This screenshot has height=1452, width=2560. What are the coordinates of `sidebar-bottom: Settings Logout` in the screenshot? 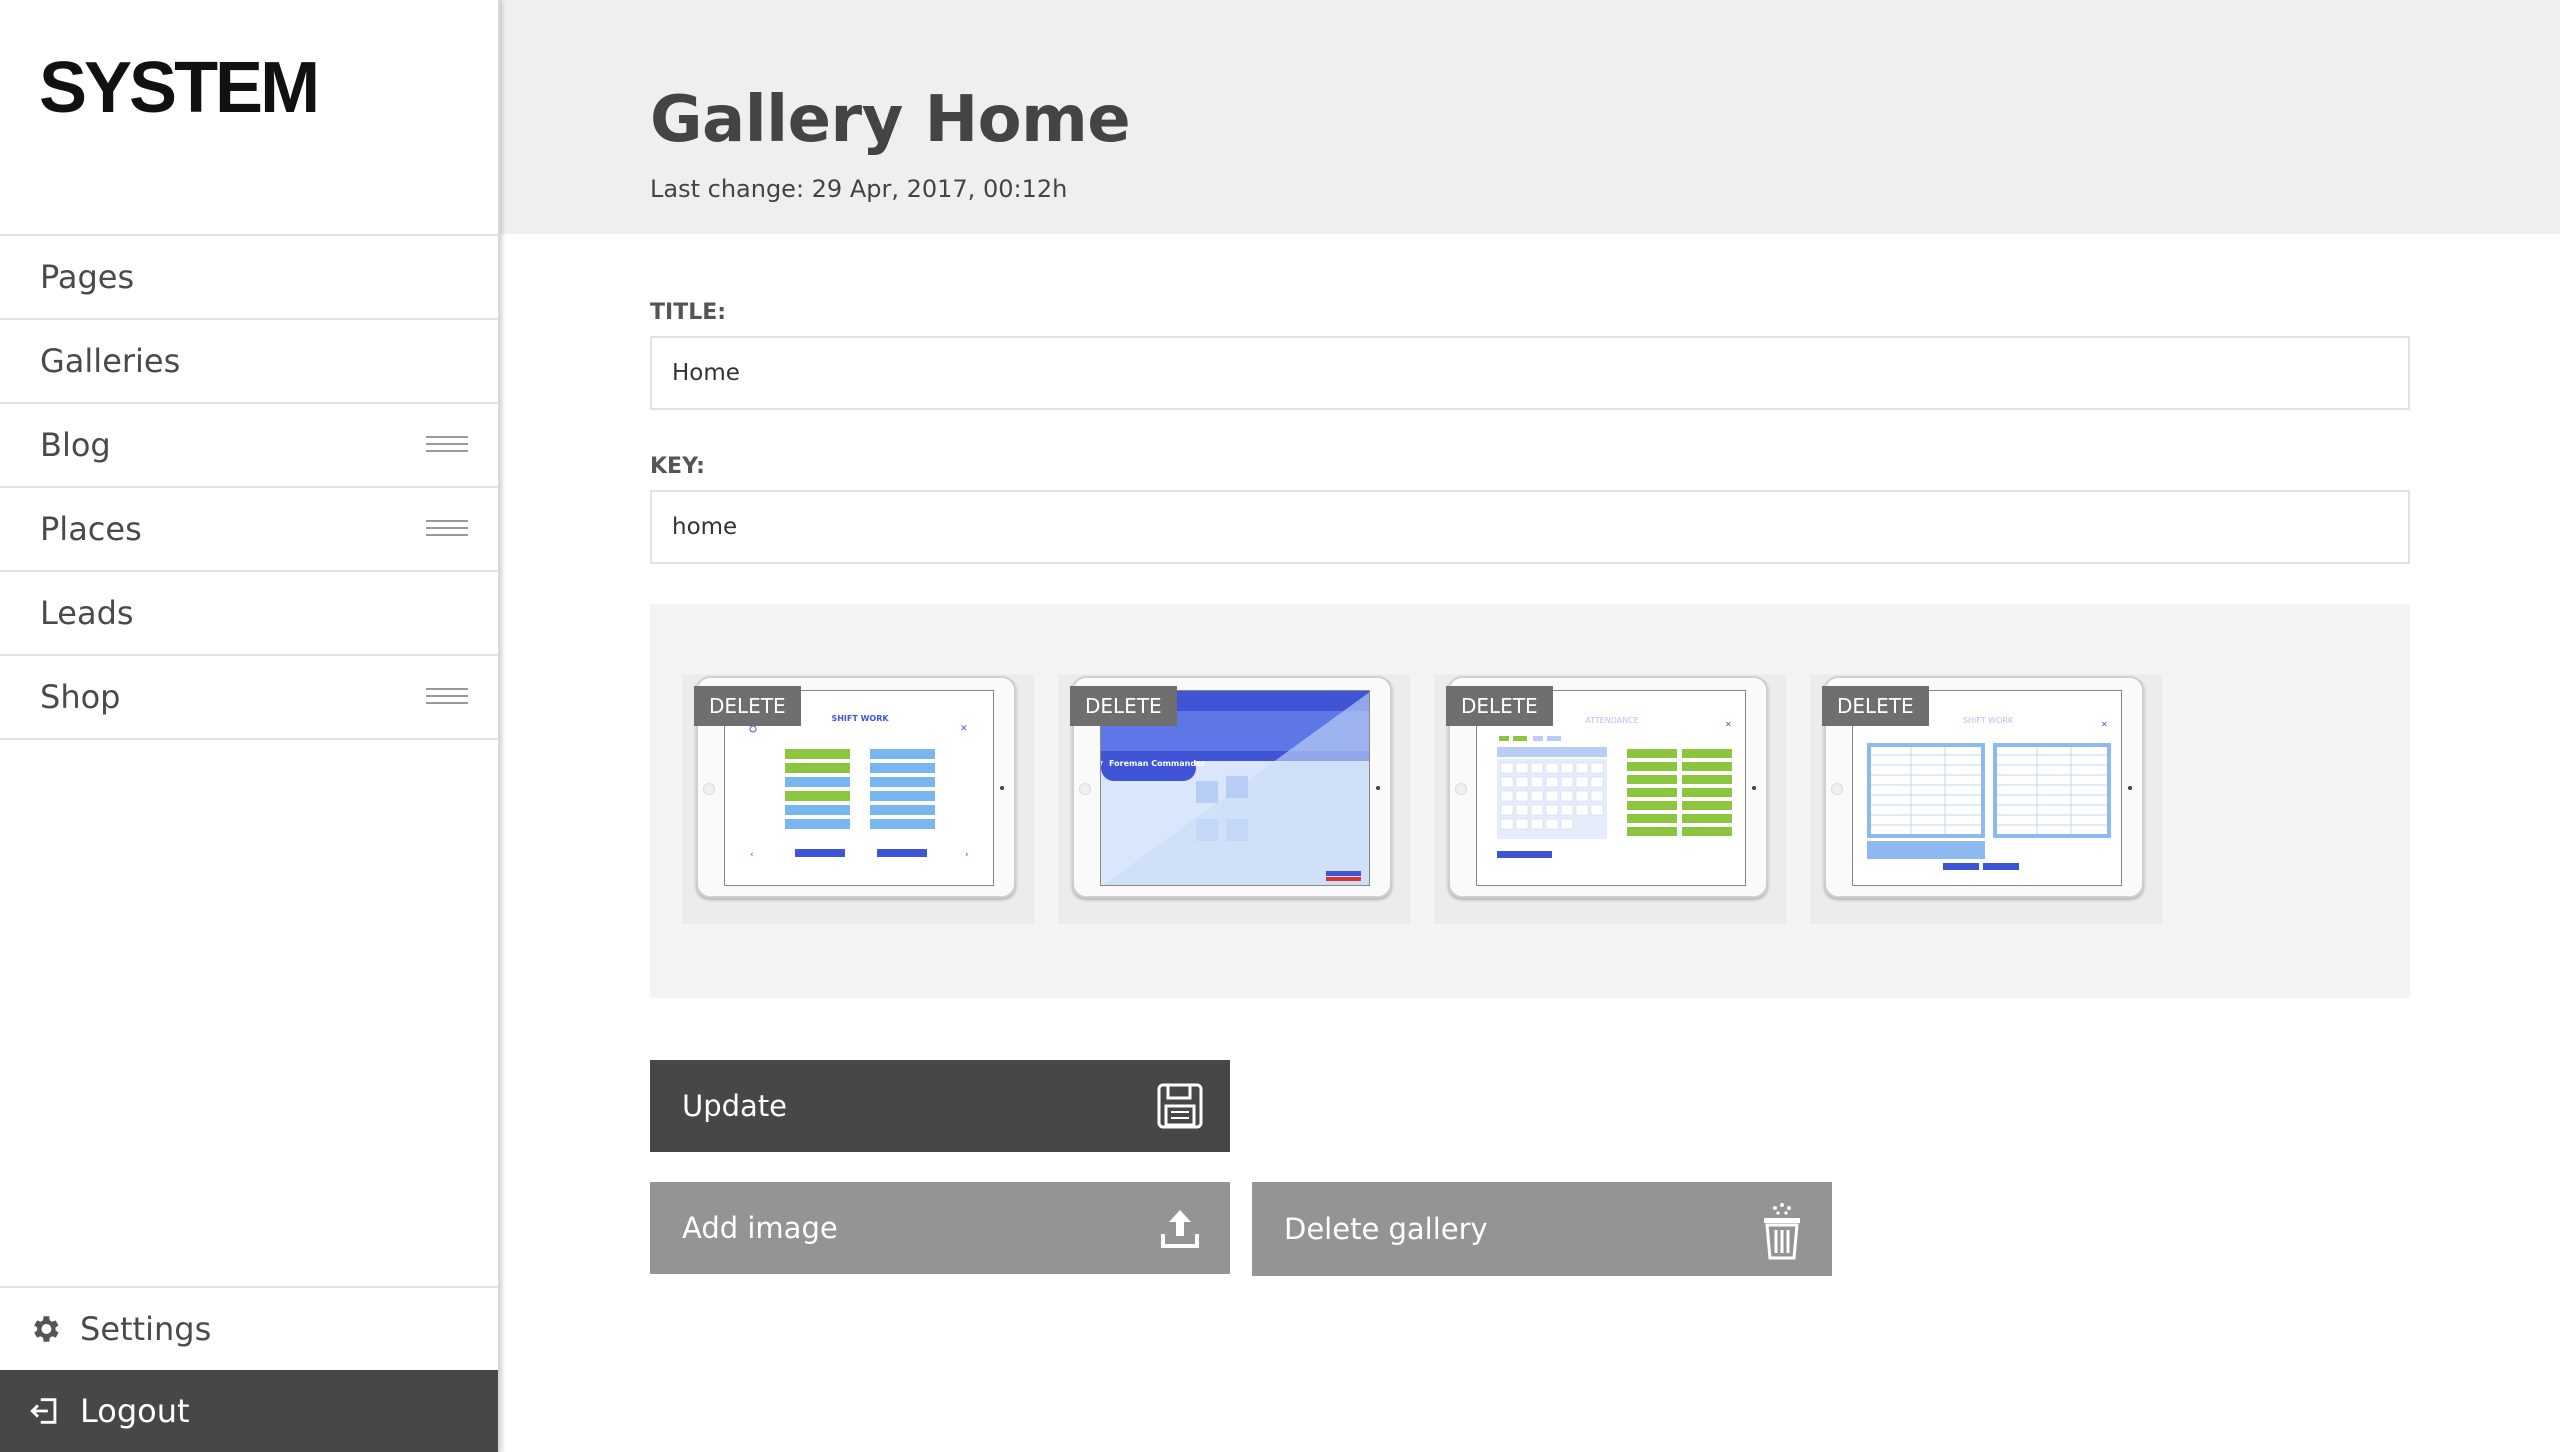 It's located at (249, 1369).